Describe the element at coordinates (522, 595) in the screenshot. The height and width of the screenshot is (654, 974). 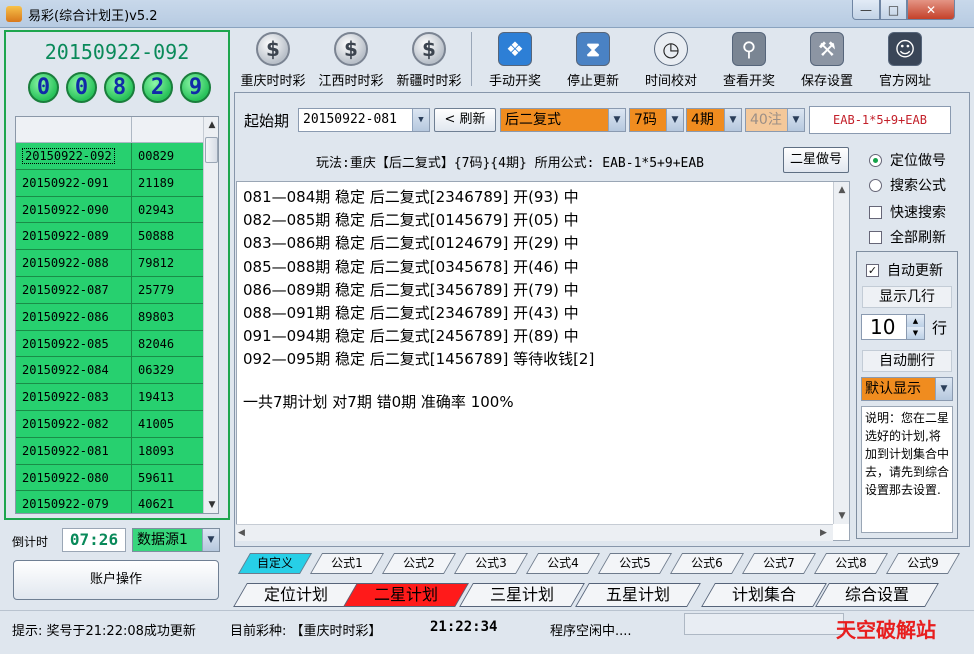
I see `plan-tab-2: 三星计划` at that location.